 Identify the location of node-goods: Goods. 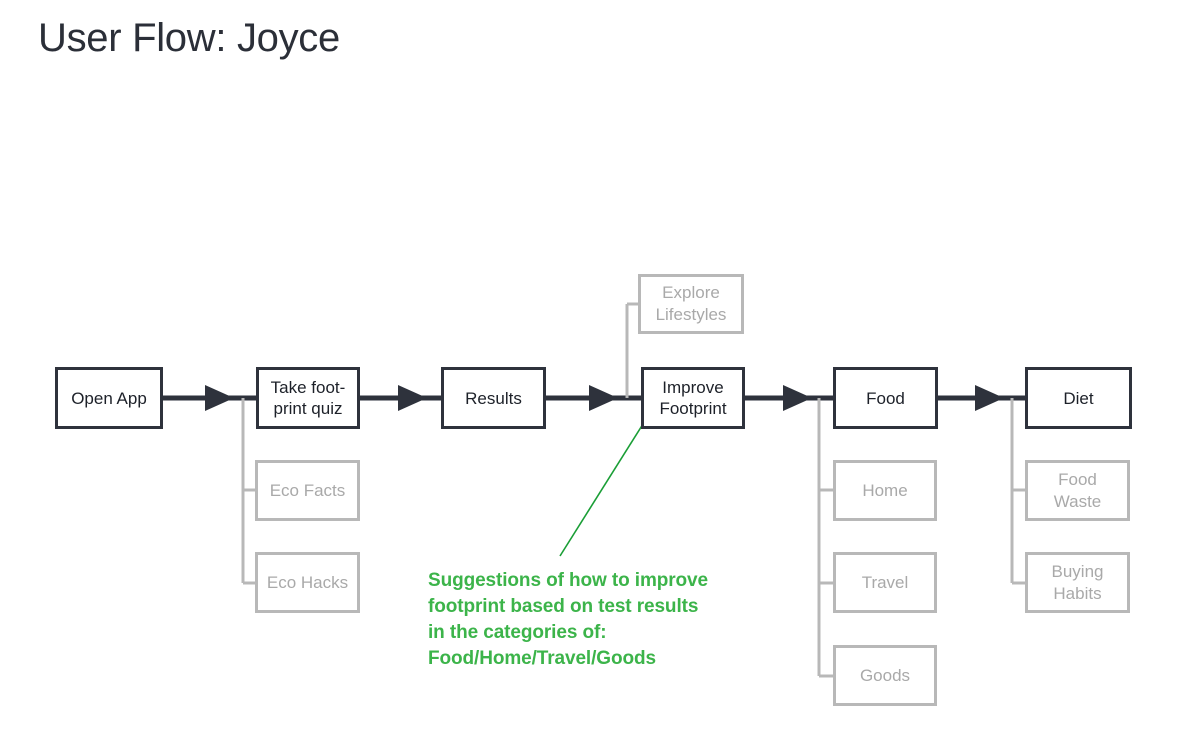
(885, 675).